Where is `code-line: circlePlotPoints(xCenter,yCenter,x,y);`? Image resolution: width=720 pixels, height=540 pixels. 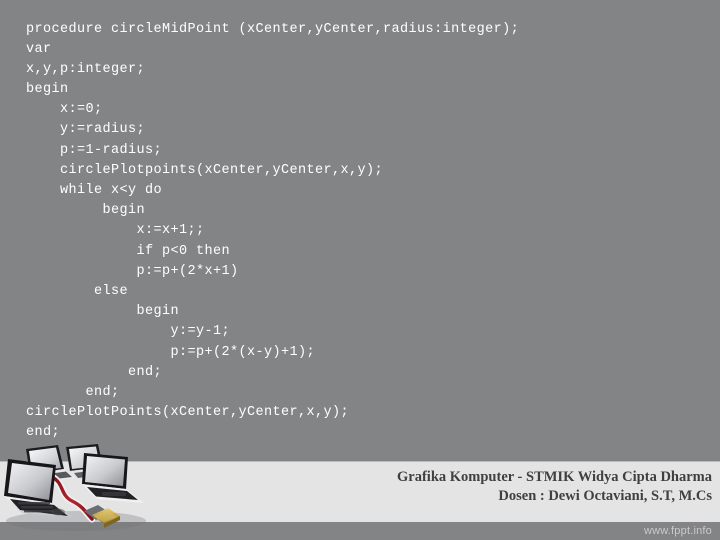 code-line: circlePlotPoints(xCenter,yCenter,x,y); is located at coordinates (188, 413).